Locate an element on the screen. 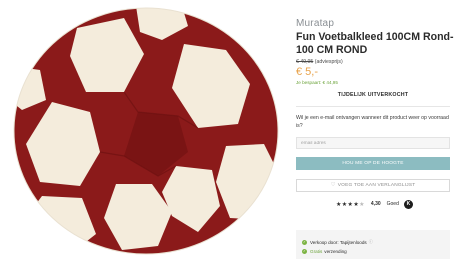  wishlist-button-label: VOEG TOE AAN VERLANGLIJST is located at coordinates (376, 185).